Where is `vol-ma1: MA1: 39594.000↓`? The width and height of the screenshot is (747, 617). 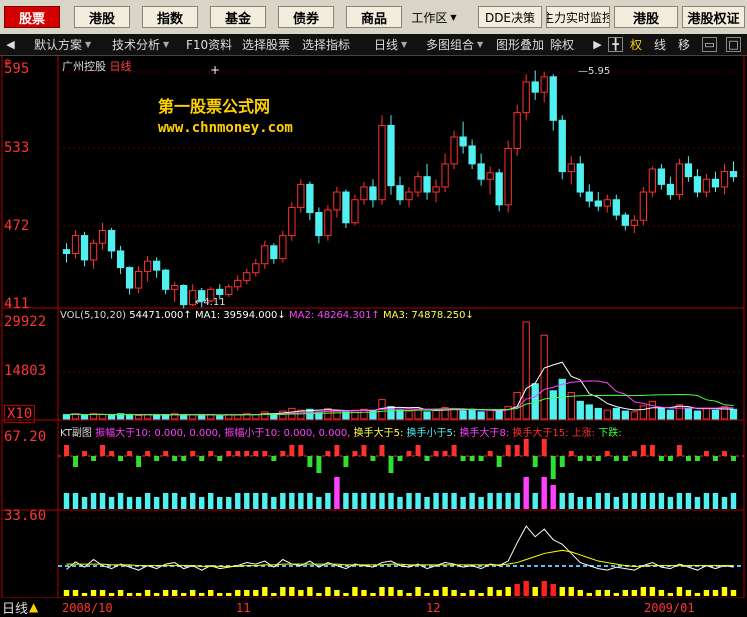 vol-ma1: MA1: 39594.000↓ is located at coordinates (240, 315).